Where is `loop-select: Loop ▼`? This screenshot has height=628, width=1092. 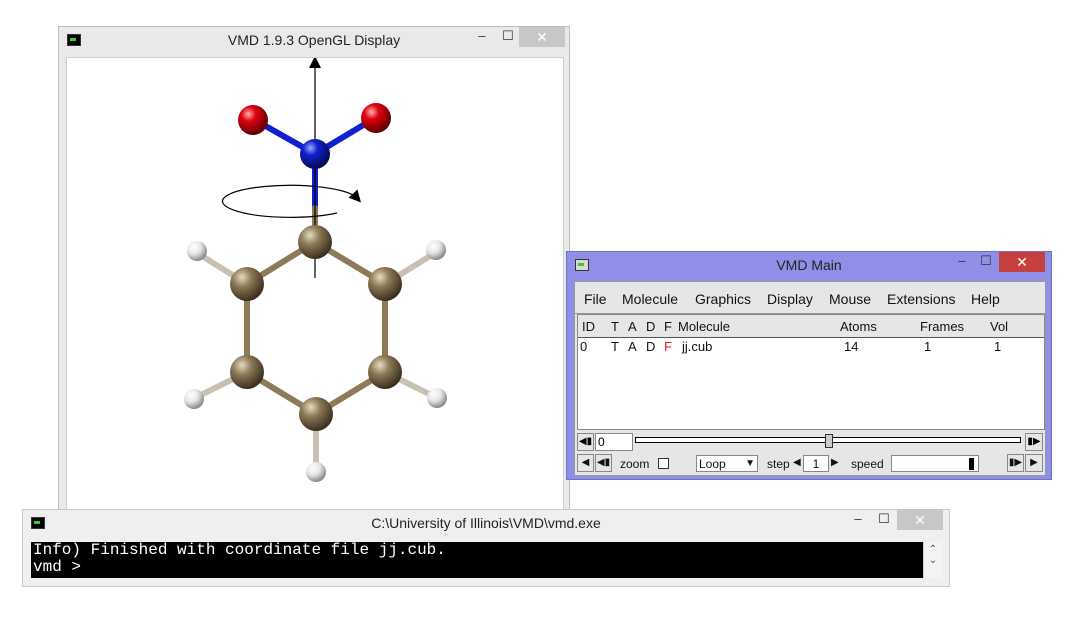 loop-select: Loop ▼ is located at coordinates (727, 463).